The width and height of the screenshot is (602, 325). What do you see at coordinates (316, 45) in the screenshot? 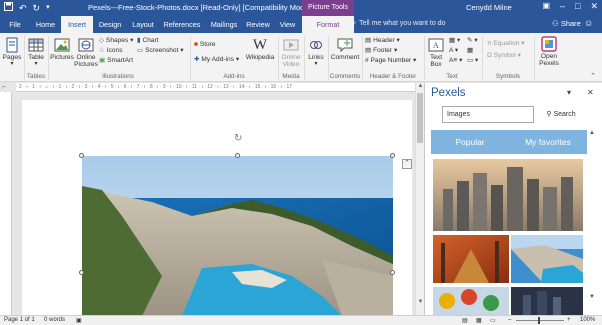
I see `link-icon` at bounding box center [316, 45].